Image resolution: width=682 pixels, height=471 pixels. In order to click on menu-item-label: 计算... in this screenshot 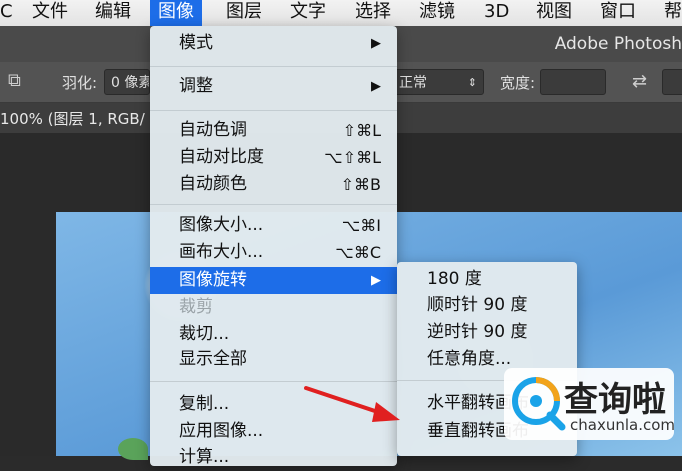, I will do `click(204, 457)`.